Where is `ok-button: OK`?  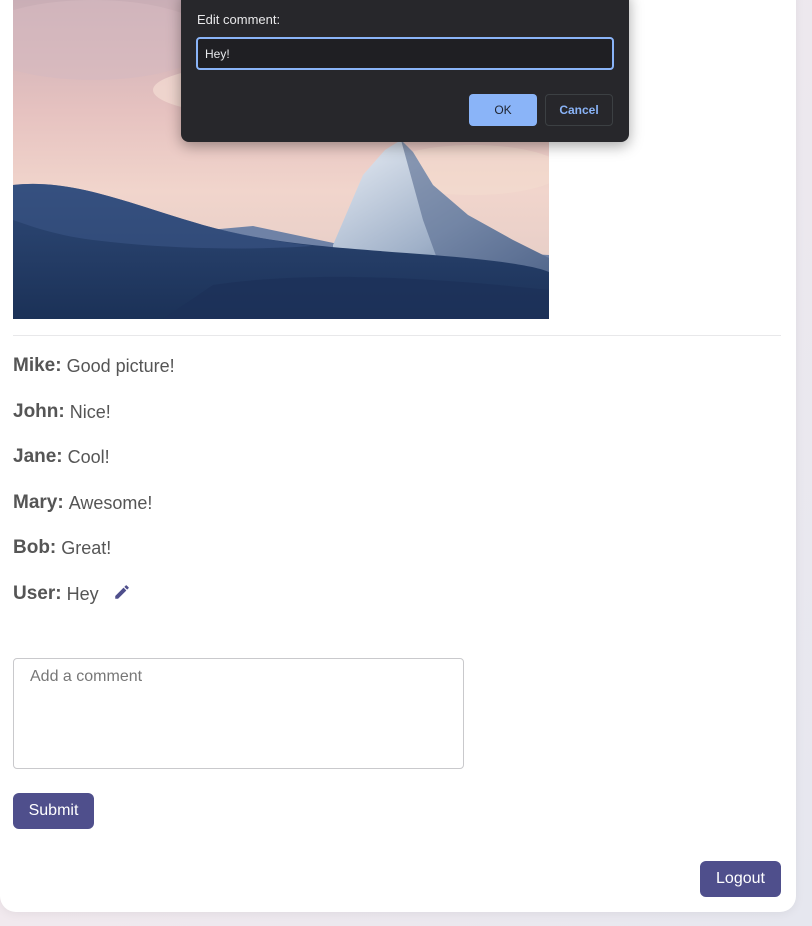 ok-button: OK is located at coordinates (503, 110).